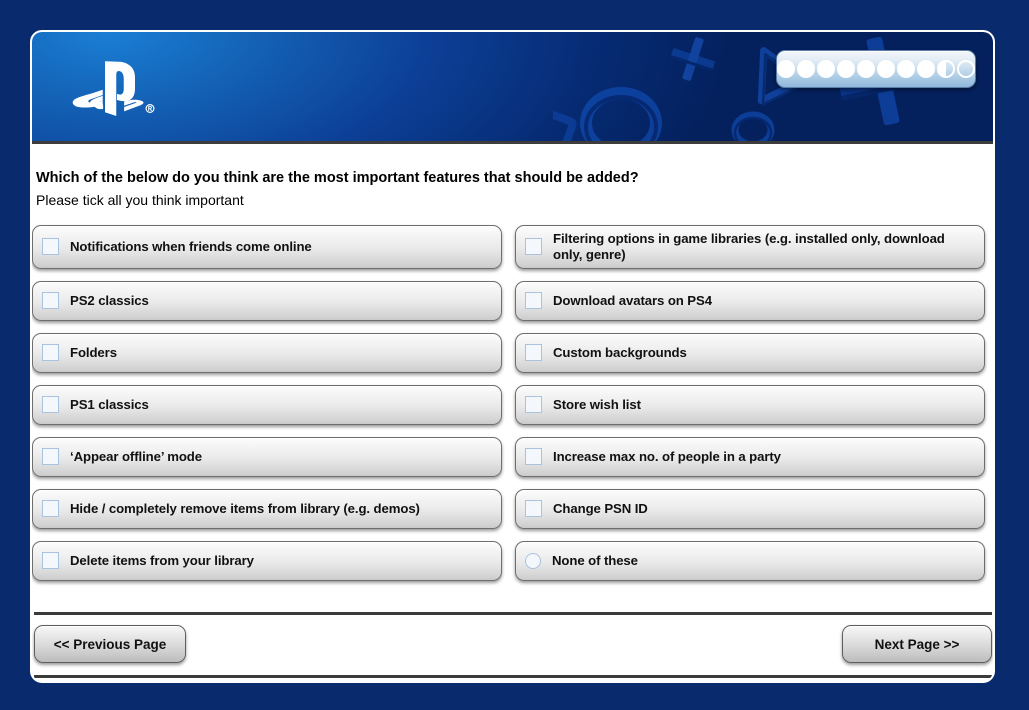 The image size is (1029, 710). I want to click on progress-indicator, so click(876, 69).